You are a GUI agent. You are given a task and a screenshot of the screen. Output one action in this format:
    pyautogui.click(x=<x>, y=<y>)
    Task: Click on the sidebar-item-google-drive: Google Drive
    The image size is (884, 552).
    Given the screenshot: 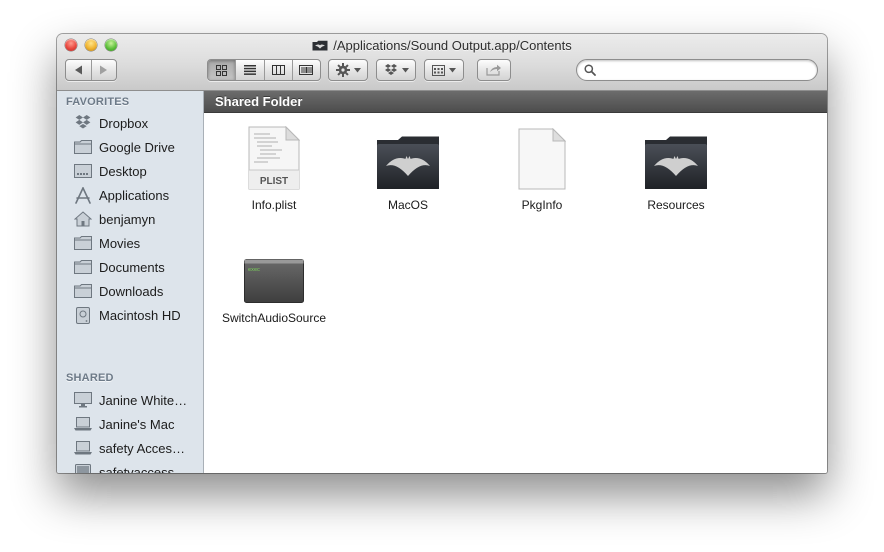 What is the action you would take?
    pyautogui.click(x=137, y=147)
    